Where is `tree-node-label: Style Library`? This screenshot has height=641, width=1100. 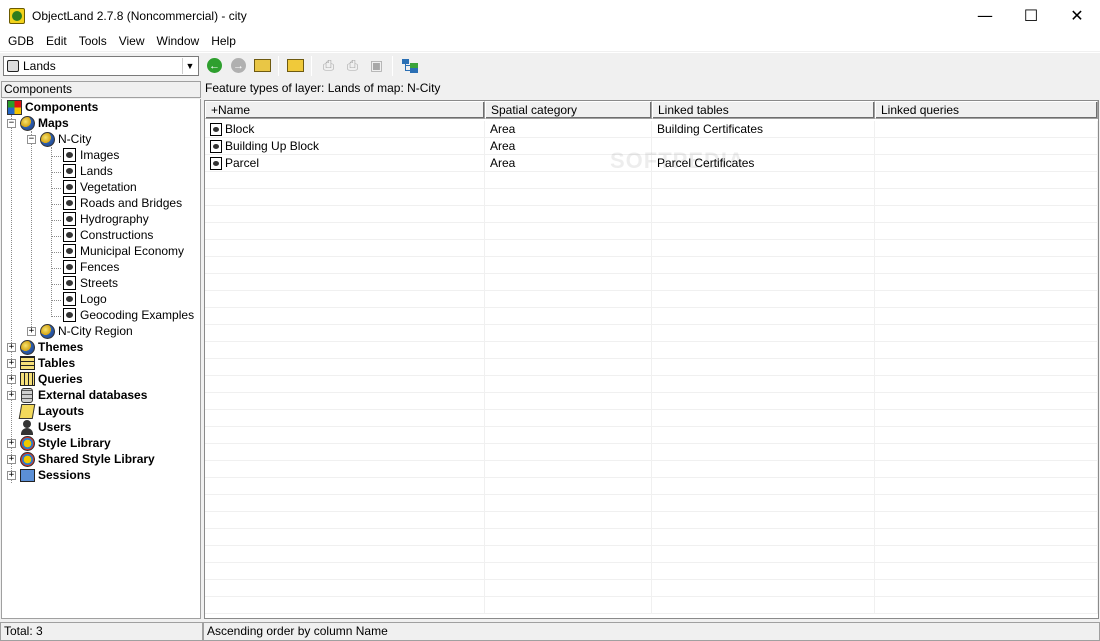 tree-node-label: Style Library is located at coordinates (74, 443).